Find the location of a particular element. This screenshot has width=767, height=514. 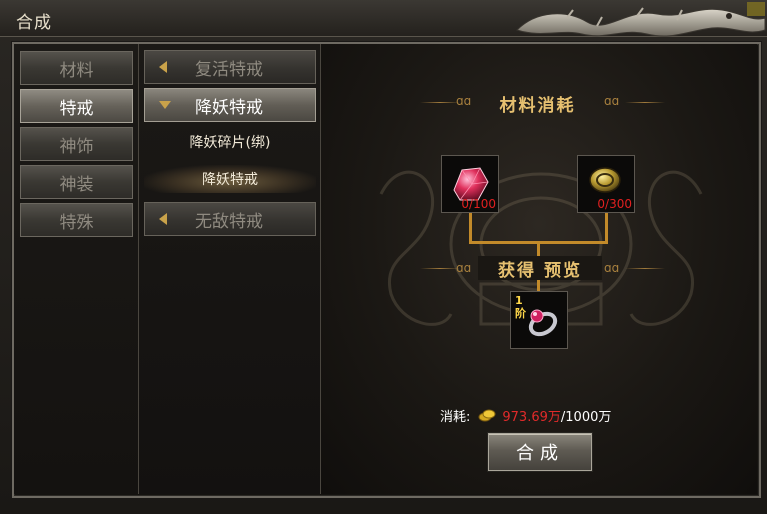

cost-row: 消耗: 973.69万 /1000万 is located at coordinates (526, 415).